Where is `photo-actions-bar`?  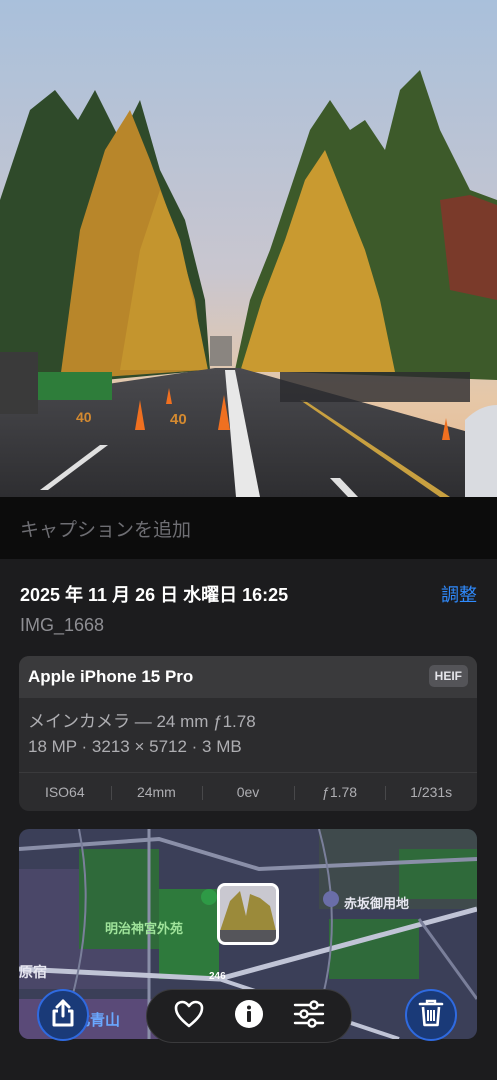 photo-actions-bar is located at coordinates (249, 1016).